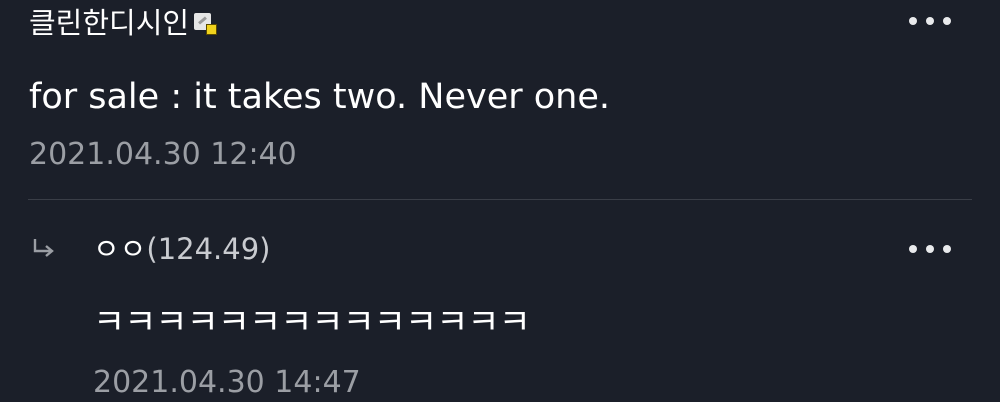 The height and width of the screenshot is (402, 1000). What do you see at coordinates (227, 382) in the screenshot?
I see `reply-timestamp: 2021.04.30 14:47` at bounding box center [227, 382].